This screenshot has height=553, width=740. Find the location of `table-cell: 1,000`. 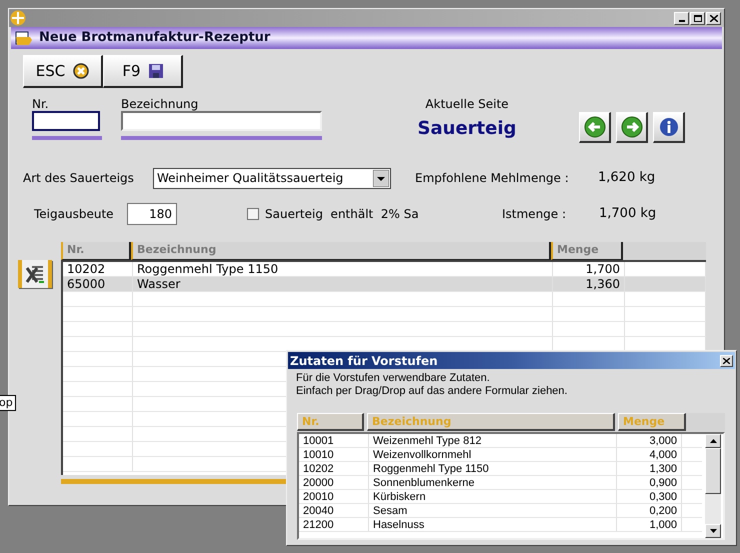

table-cell: 1,000 is located at coordinates (649, 524).